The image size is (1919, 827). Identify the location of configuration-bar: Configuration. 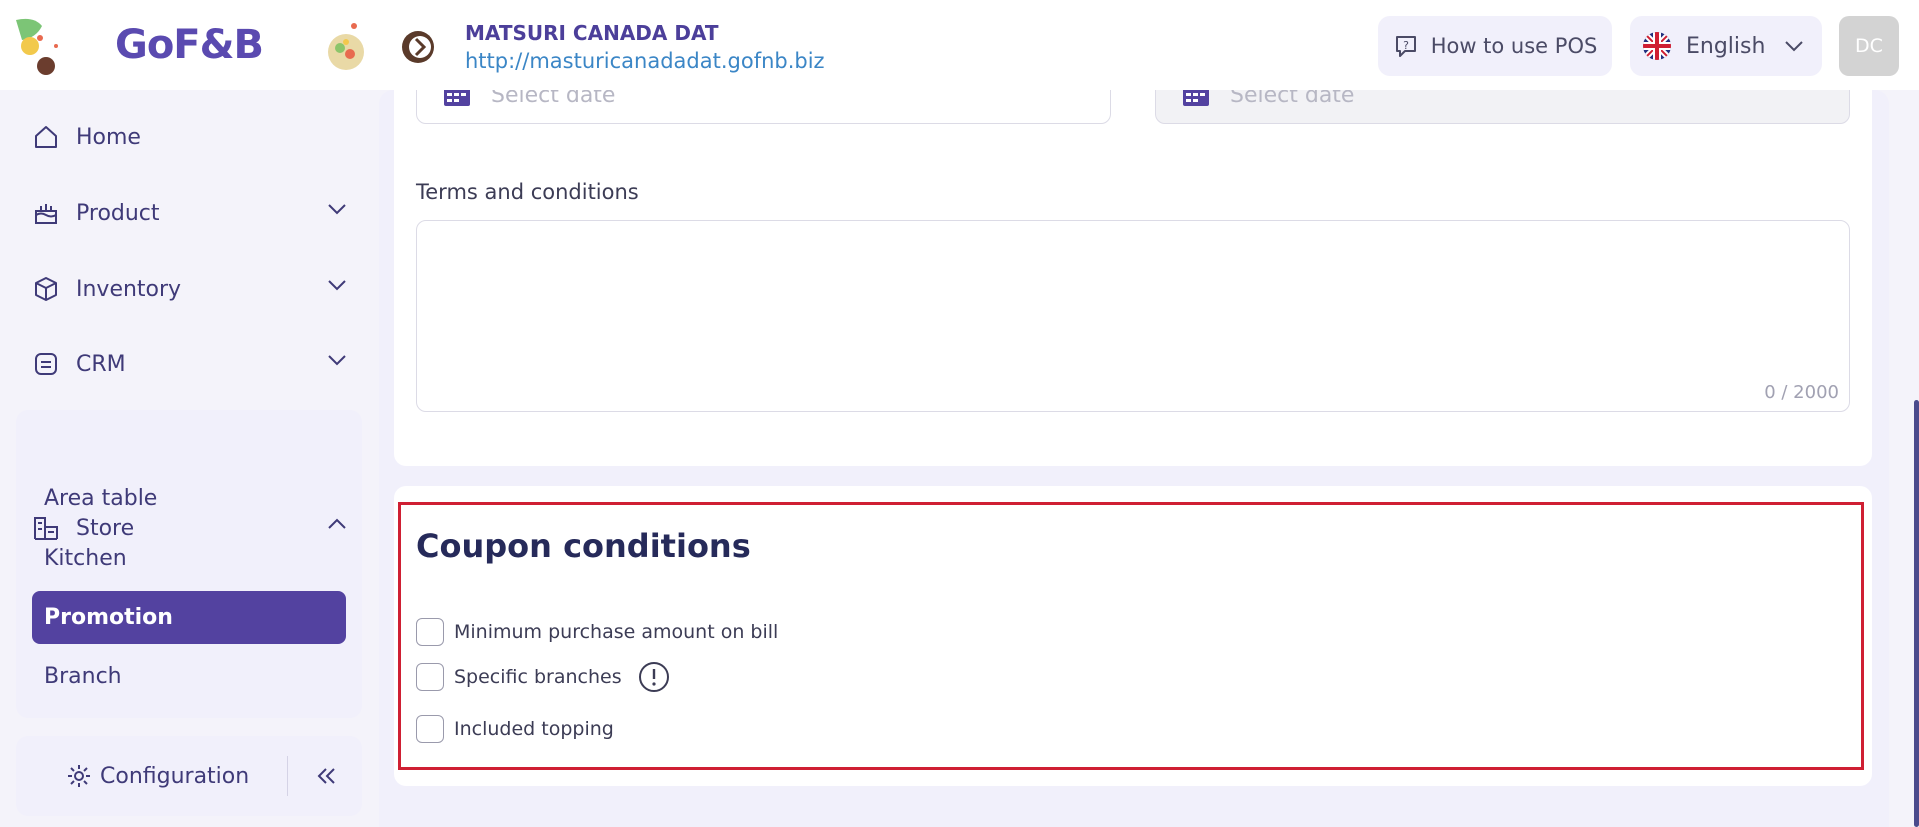
(189, 776).